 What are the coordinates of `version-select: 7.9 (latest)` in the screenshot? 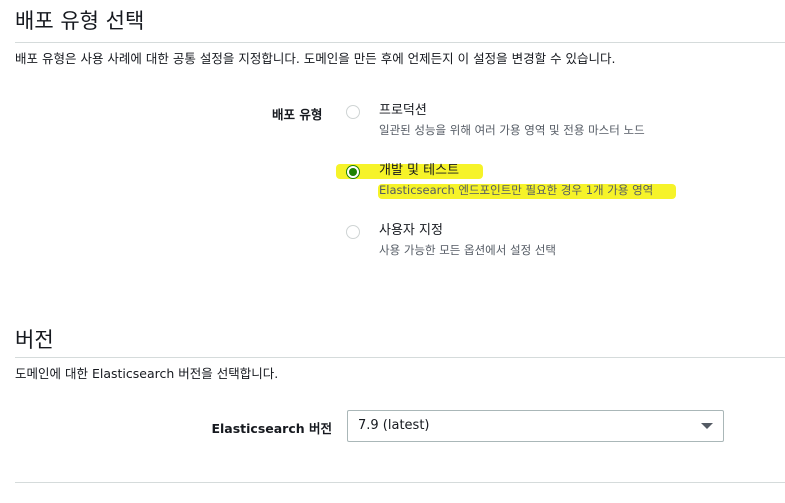 It's located at (535, 426).